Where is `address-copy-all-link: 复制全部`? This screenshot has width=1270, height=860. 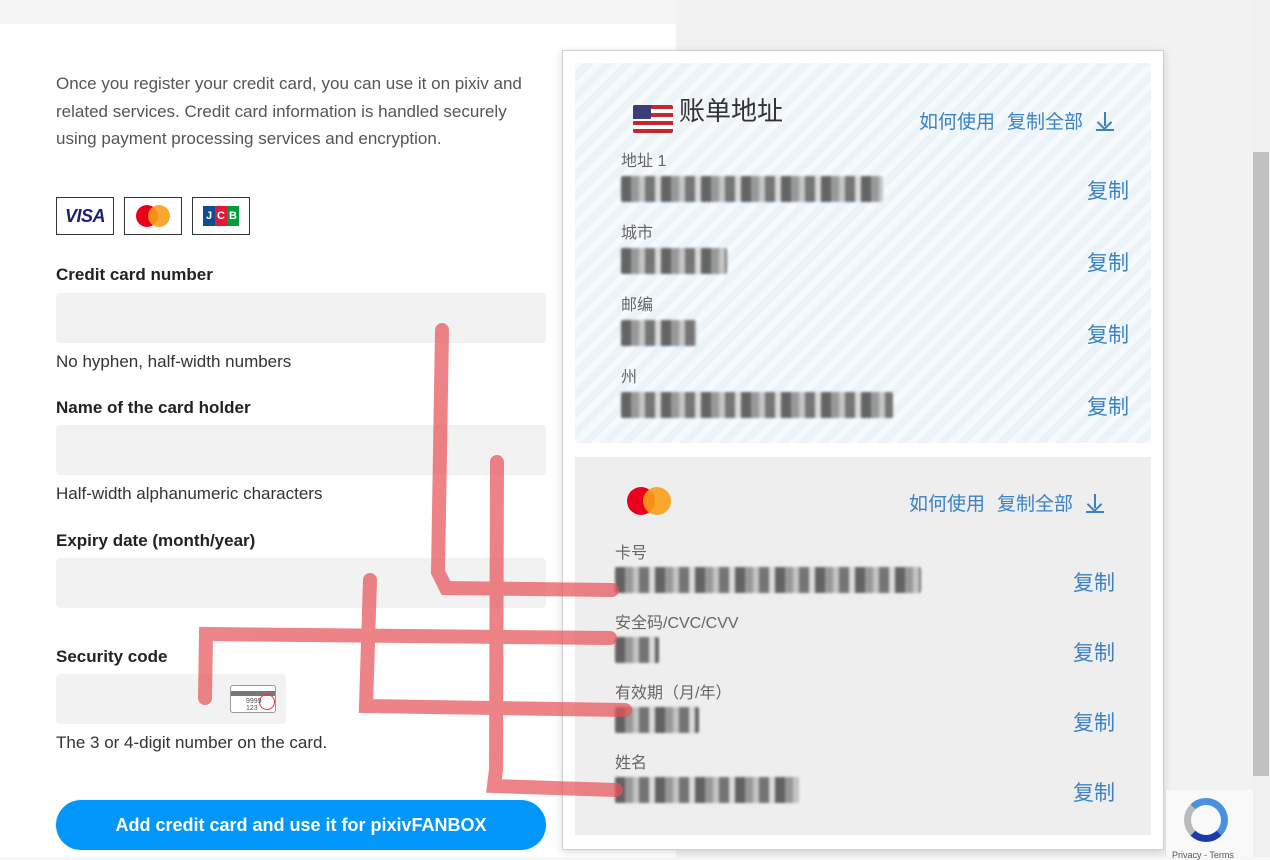 address-copy-all-link: 复制全部 is located at coordinates (1045, 120).